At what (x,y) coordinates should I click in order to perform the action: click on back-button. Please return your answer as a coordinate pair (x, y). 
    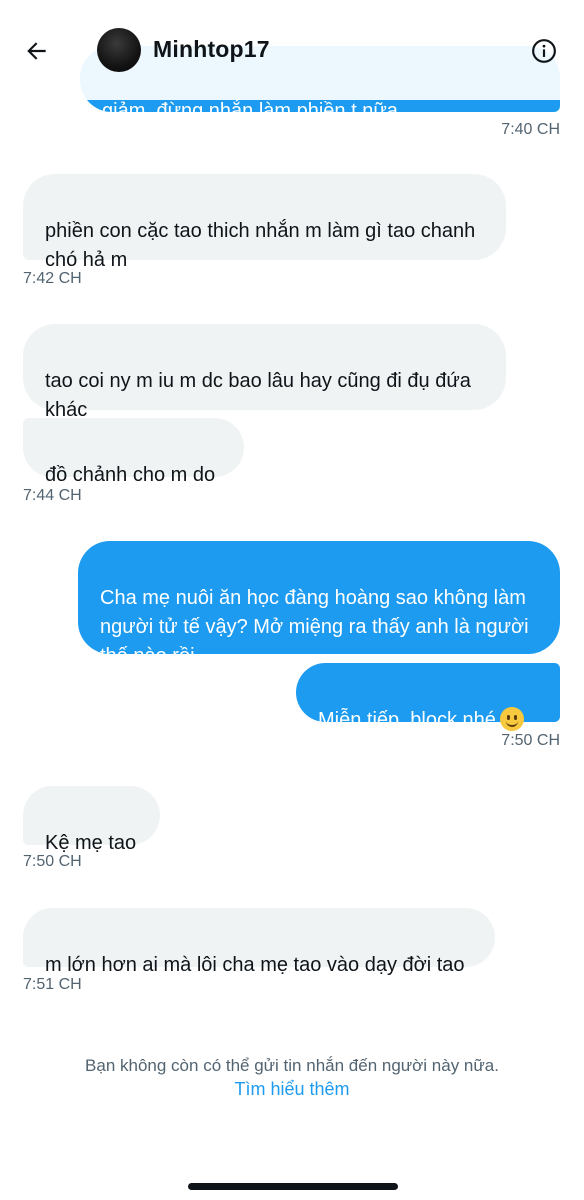
    Looking at the image, I should click on (37, 51).